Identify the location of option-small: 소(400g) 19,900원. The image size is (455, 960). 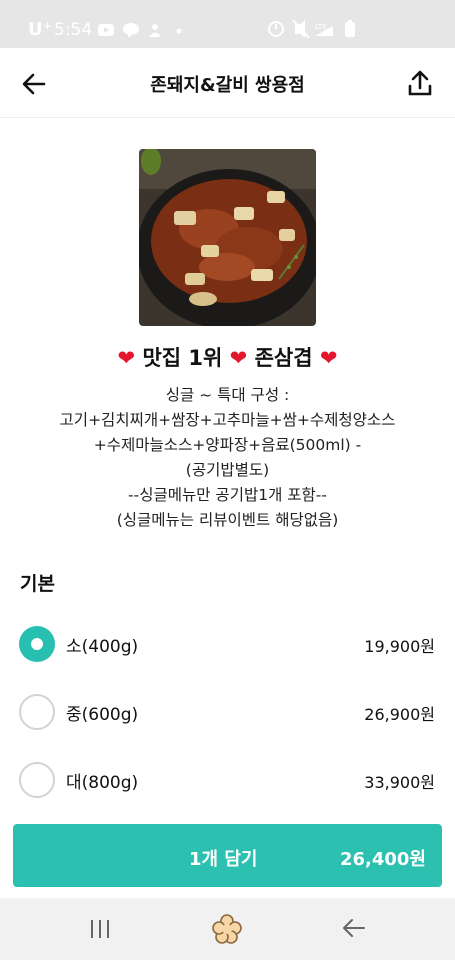
(227, 646).